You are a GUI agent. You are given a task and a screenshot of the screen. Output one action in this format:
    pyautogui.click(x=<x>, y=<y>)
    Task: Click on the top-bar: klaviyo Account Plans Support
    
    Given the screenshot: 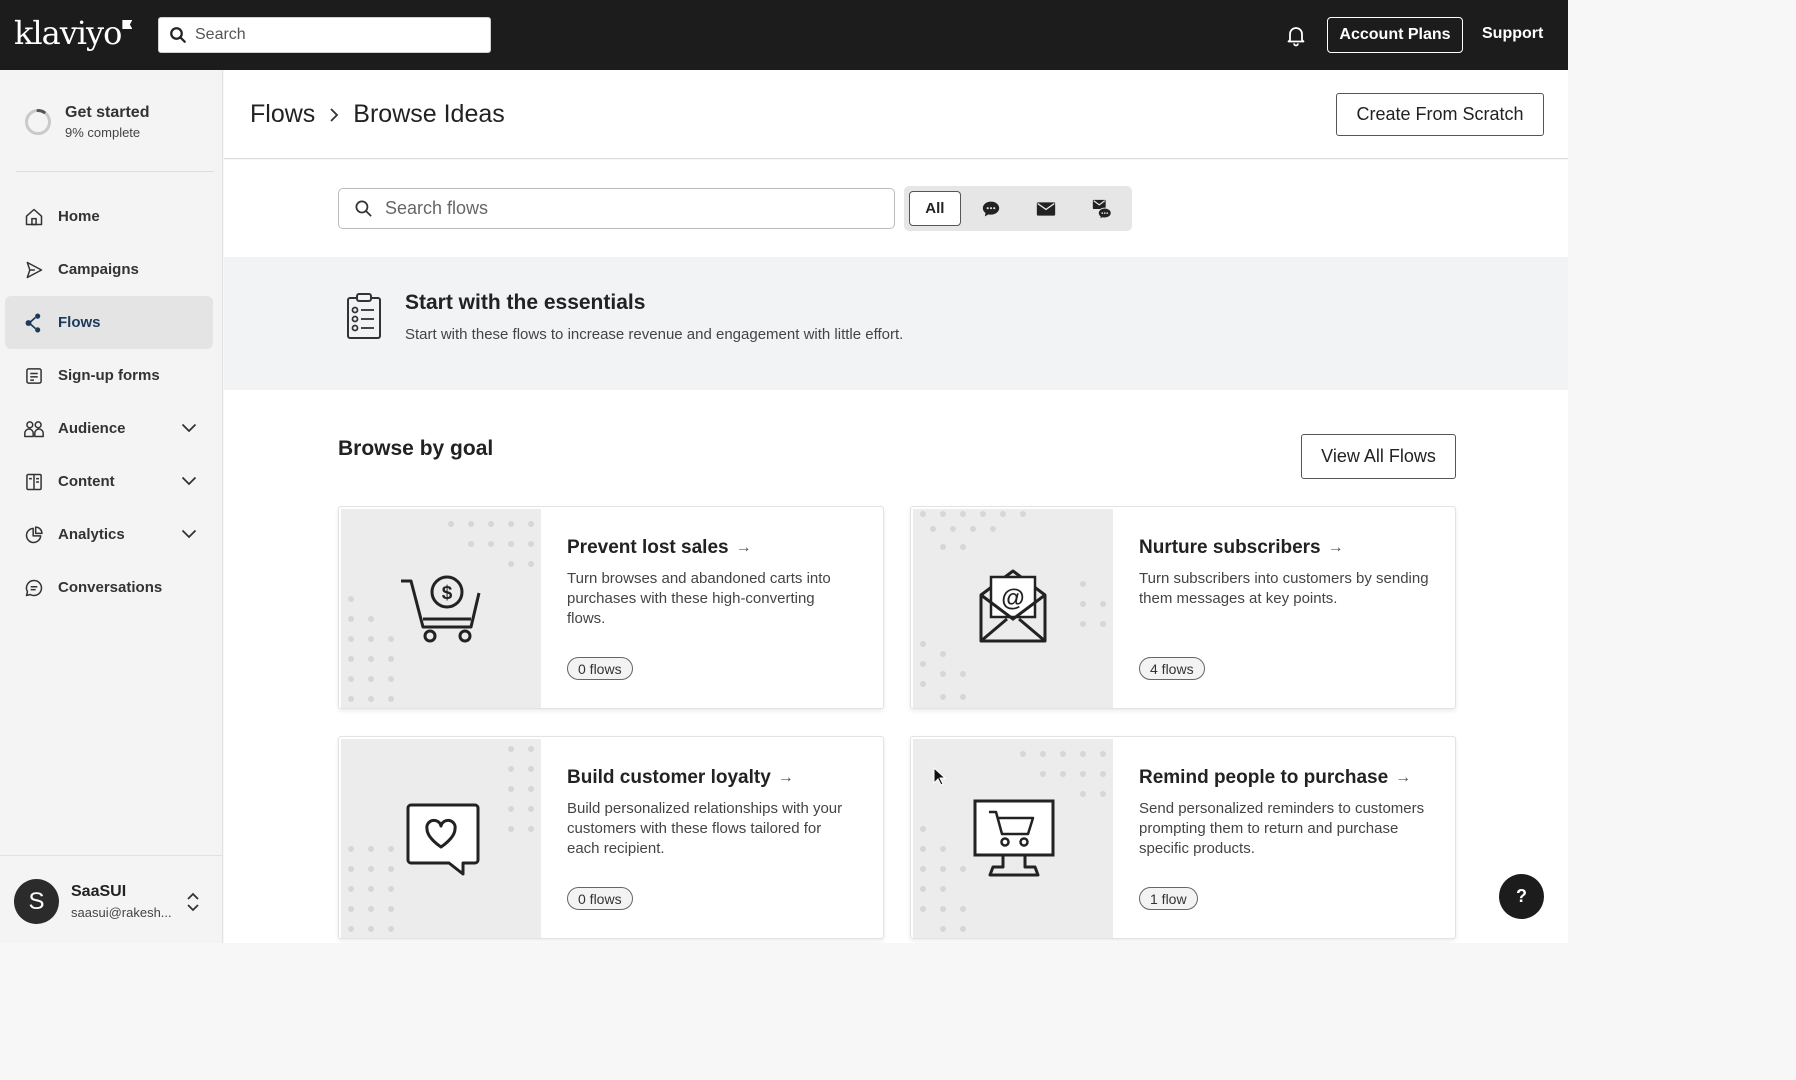 What is the action you would take?
    pyautogui.click(x=784, y=35)
    